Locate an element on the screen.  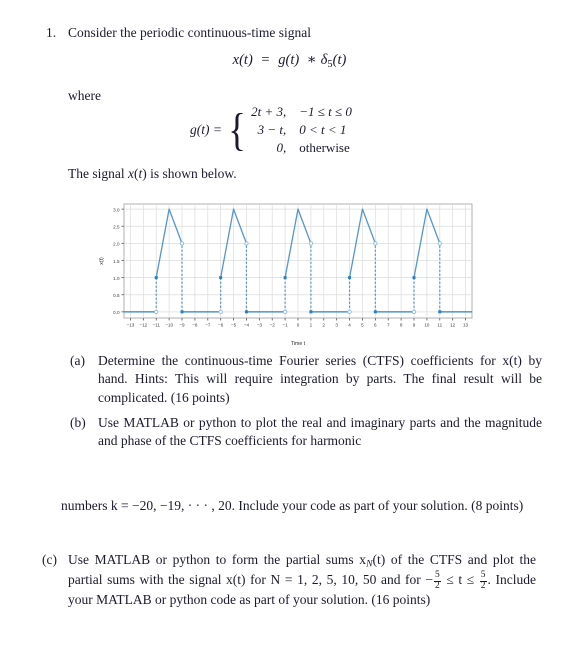
x-axis-tick-label: −6 is located at coordinates (221, 325).